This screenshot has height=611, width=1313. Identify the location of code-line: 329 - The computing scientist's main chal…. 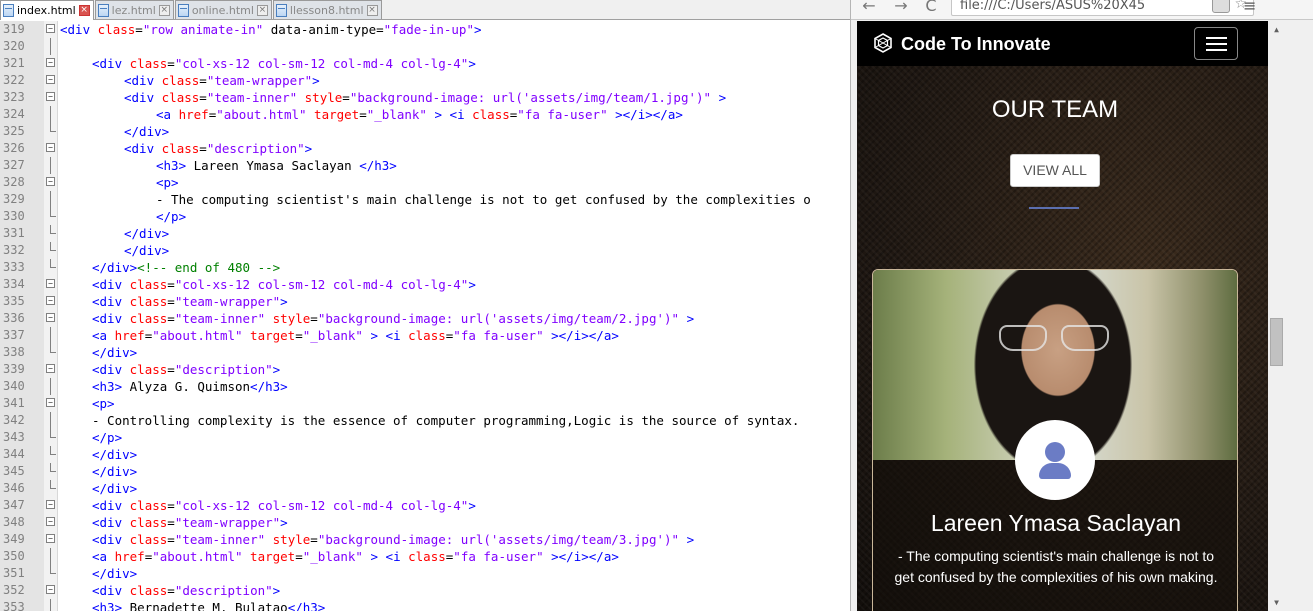
(425, 199).